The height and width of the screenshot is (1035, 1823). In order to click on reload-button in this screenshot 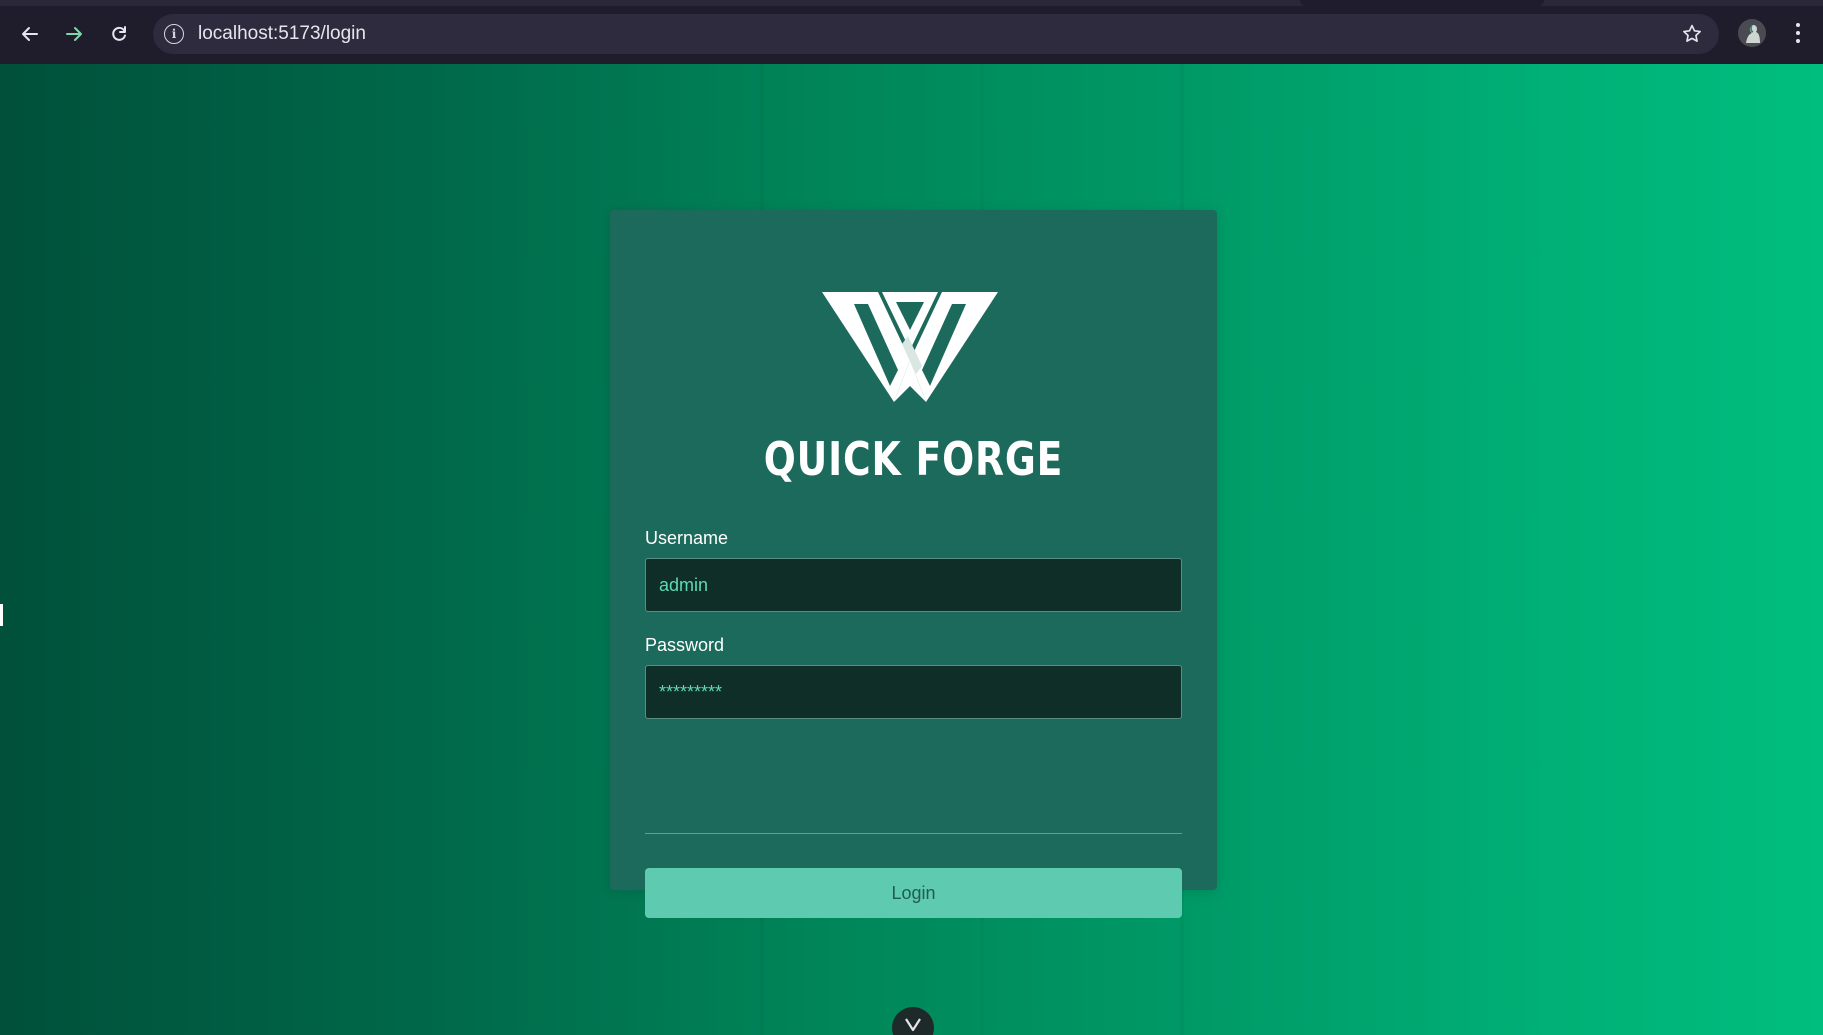, I will do `click(119, 34)`.